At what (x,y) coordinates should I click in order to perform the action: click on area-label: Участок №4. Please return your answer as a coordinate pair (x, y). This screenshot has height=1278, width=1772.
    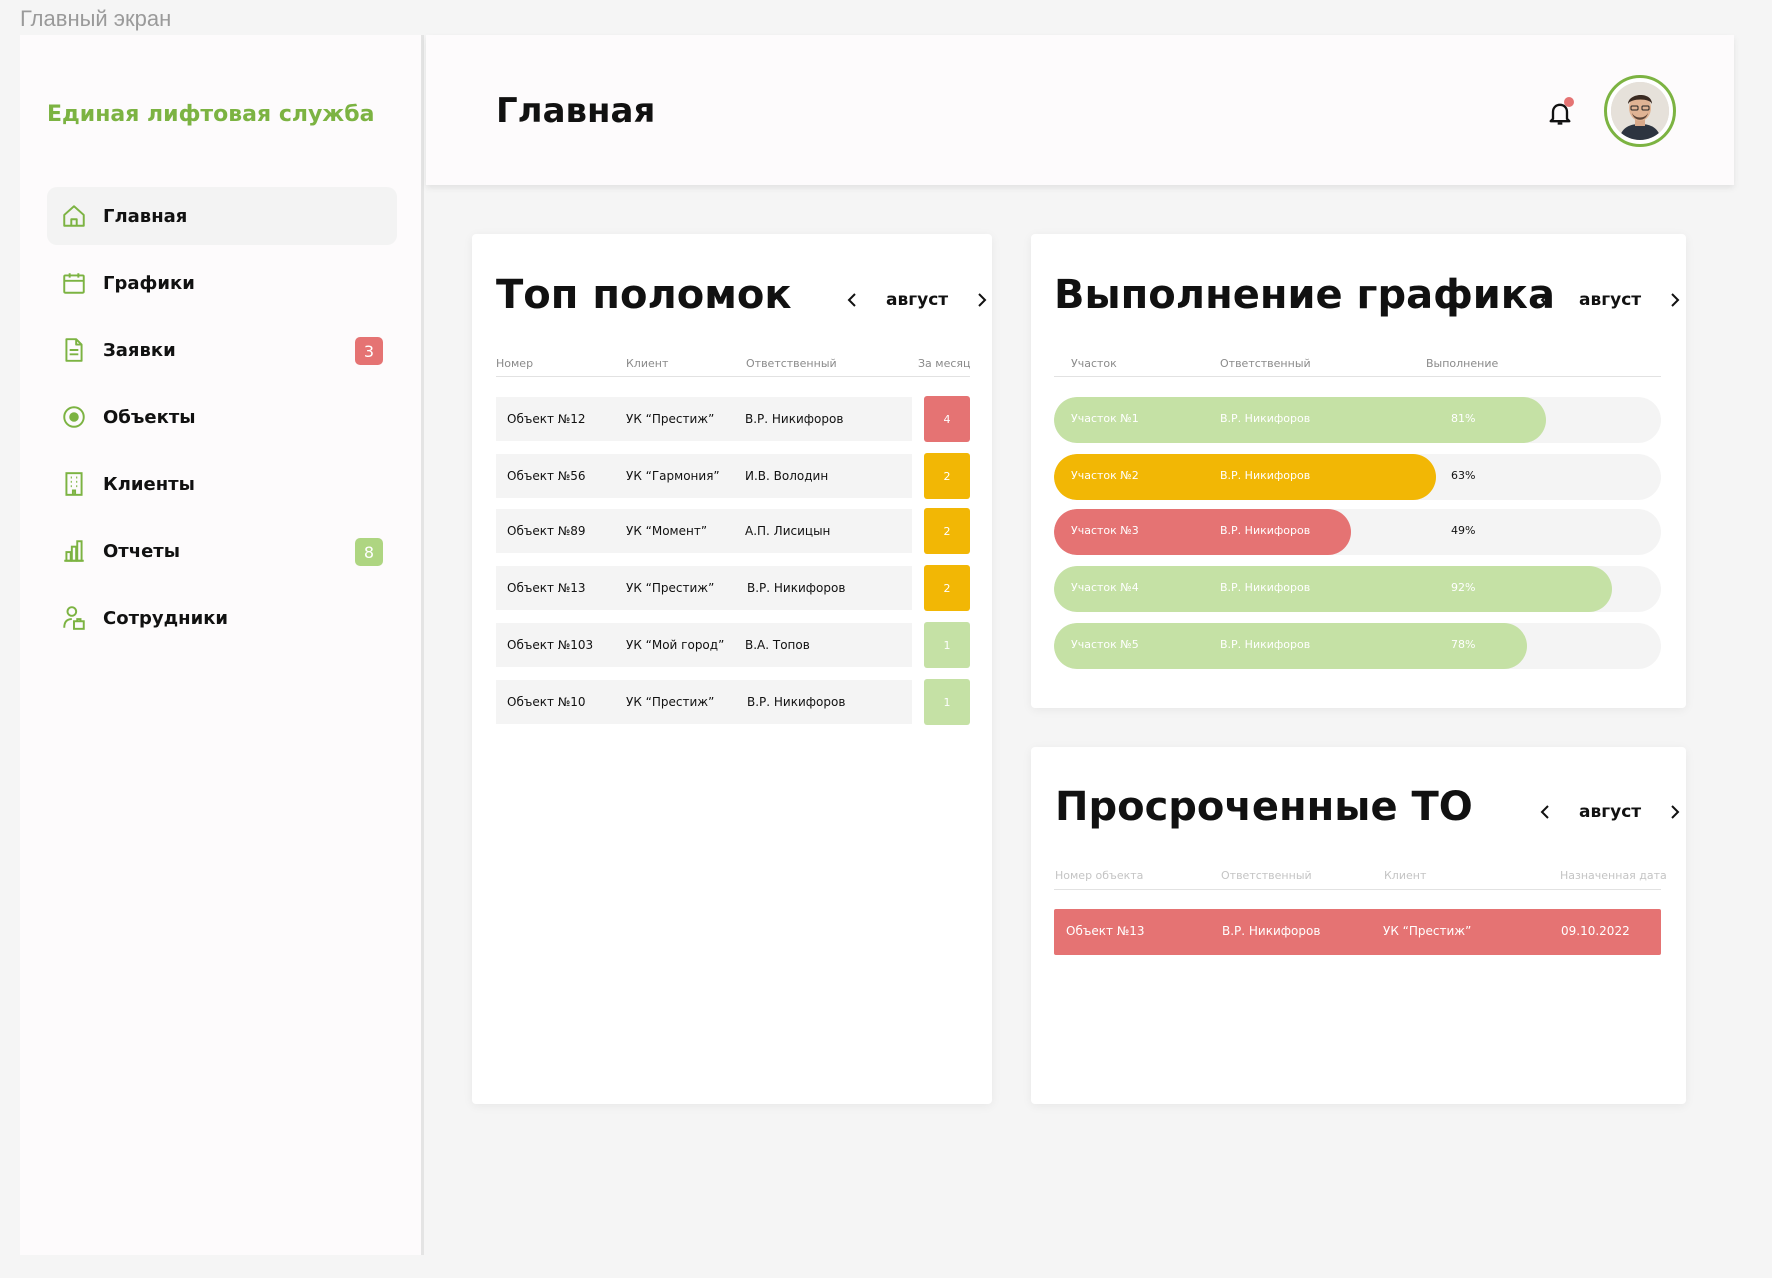
    Looking at the image, I should click on (1105, 587).